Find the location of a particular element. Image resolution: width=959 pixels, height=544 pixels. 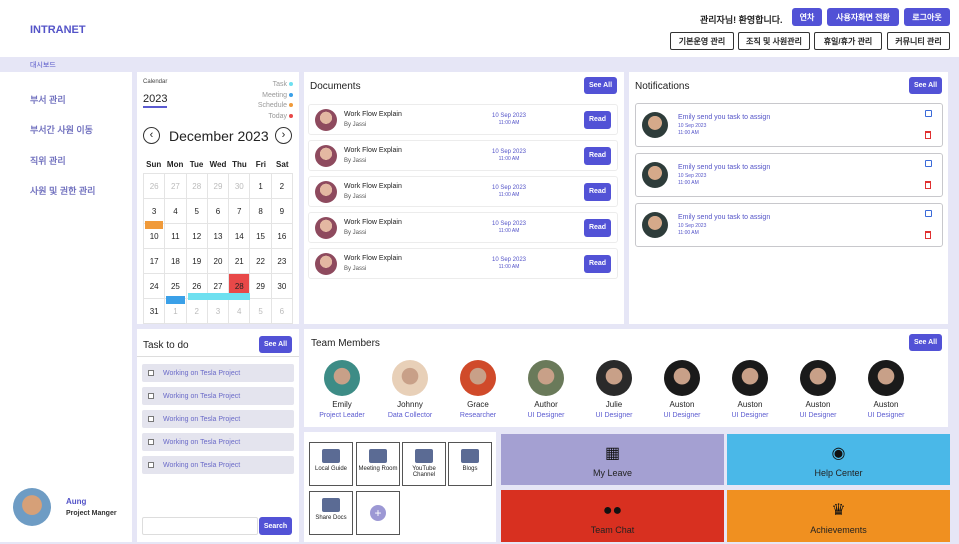

tab-holiday: 휴일/휴가 관리 is located at coordinates (848, 41).